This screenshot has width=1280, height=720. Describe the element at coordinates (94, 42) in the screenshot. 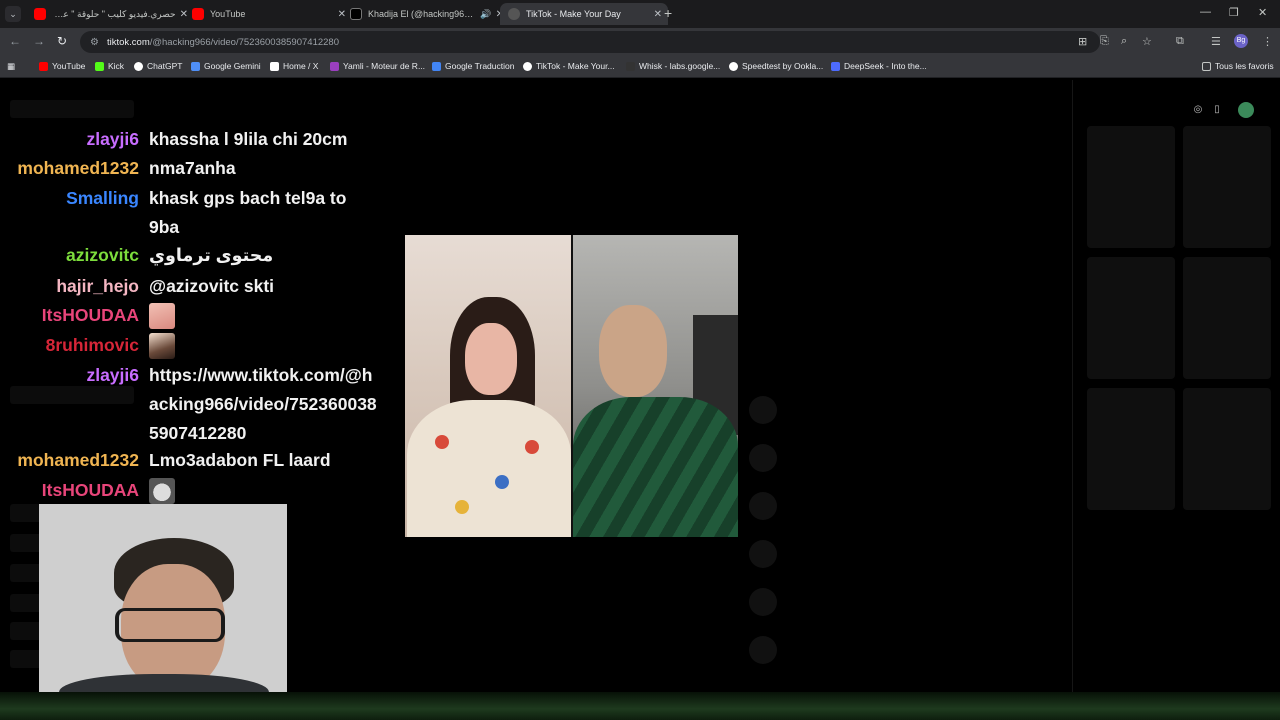

I see `site-info-icon: ⚙` at that location.